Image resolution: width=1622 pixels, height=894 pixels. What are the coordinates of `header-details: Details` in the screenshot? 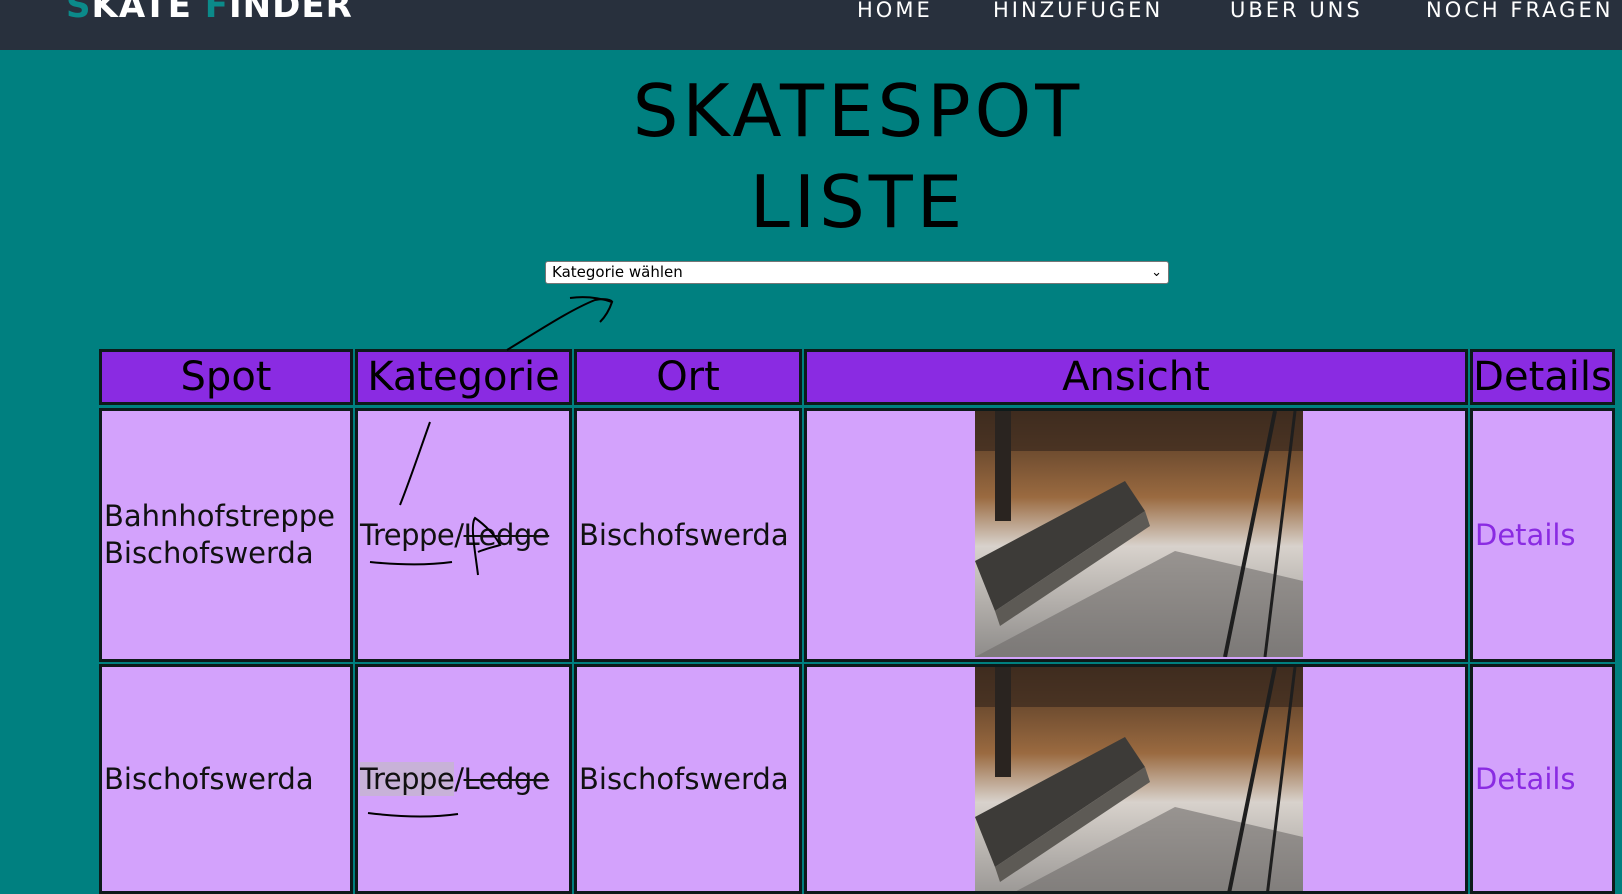 It's located at (1542, 377).